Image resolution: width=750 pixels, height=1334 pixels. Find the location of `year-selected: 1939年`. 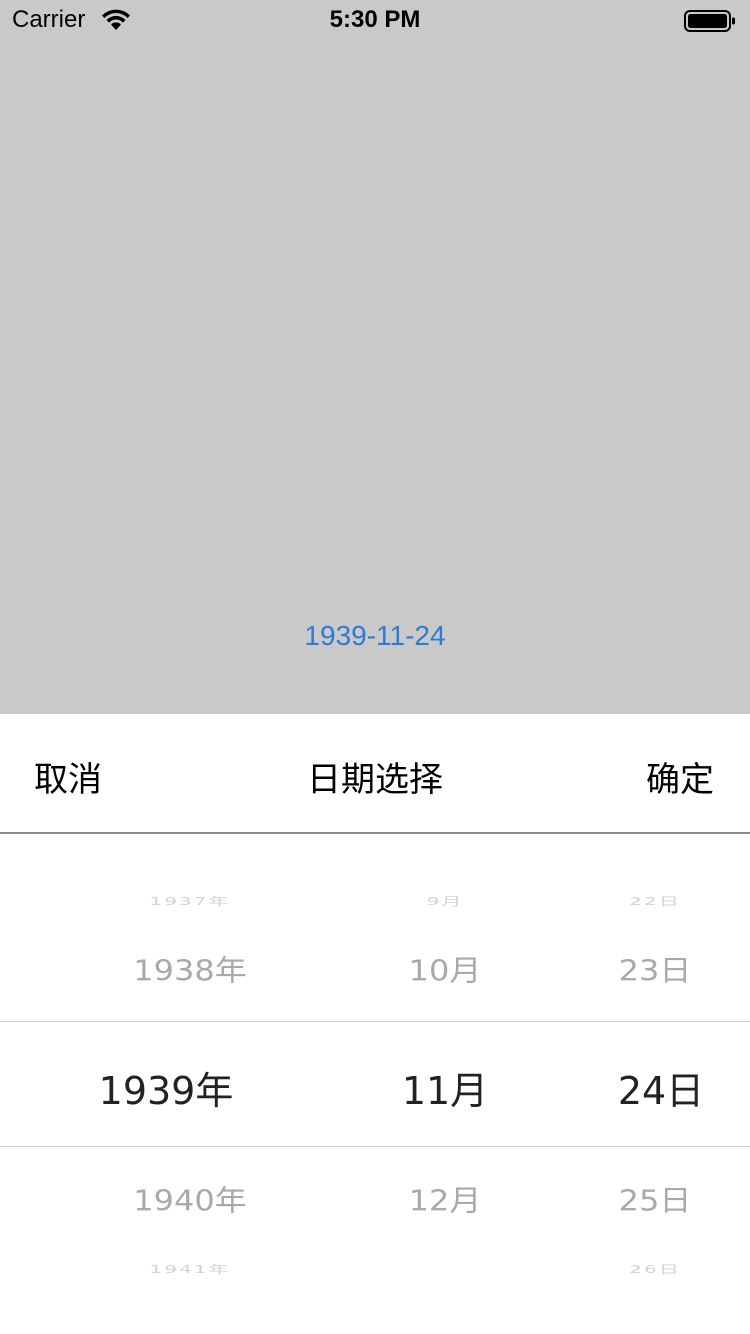

year-selected: 1939年 is located at coordinates (166, 1087).